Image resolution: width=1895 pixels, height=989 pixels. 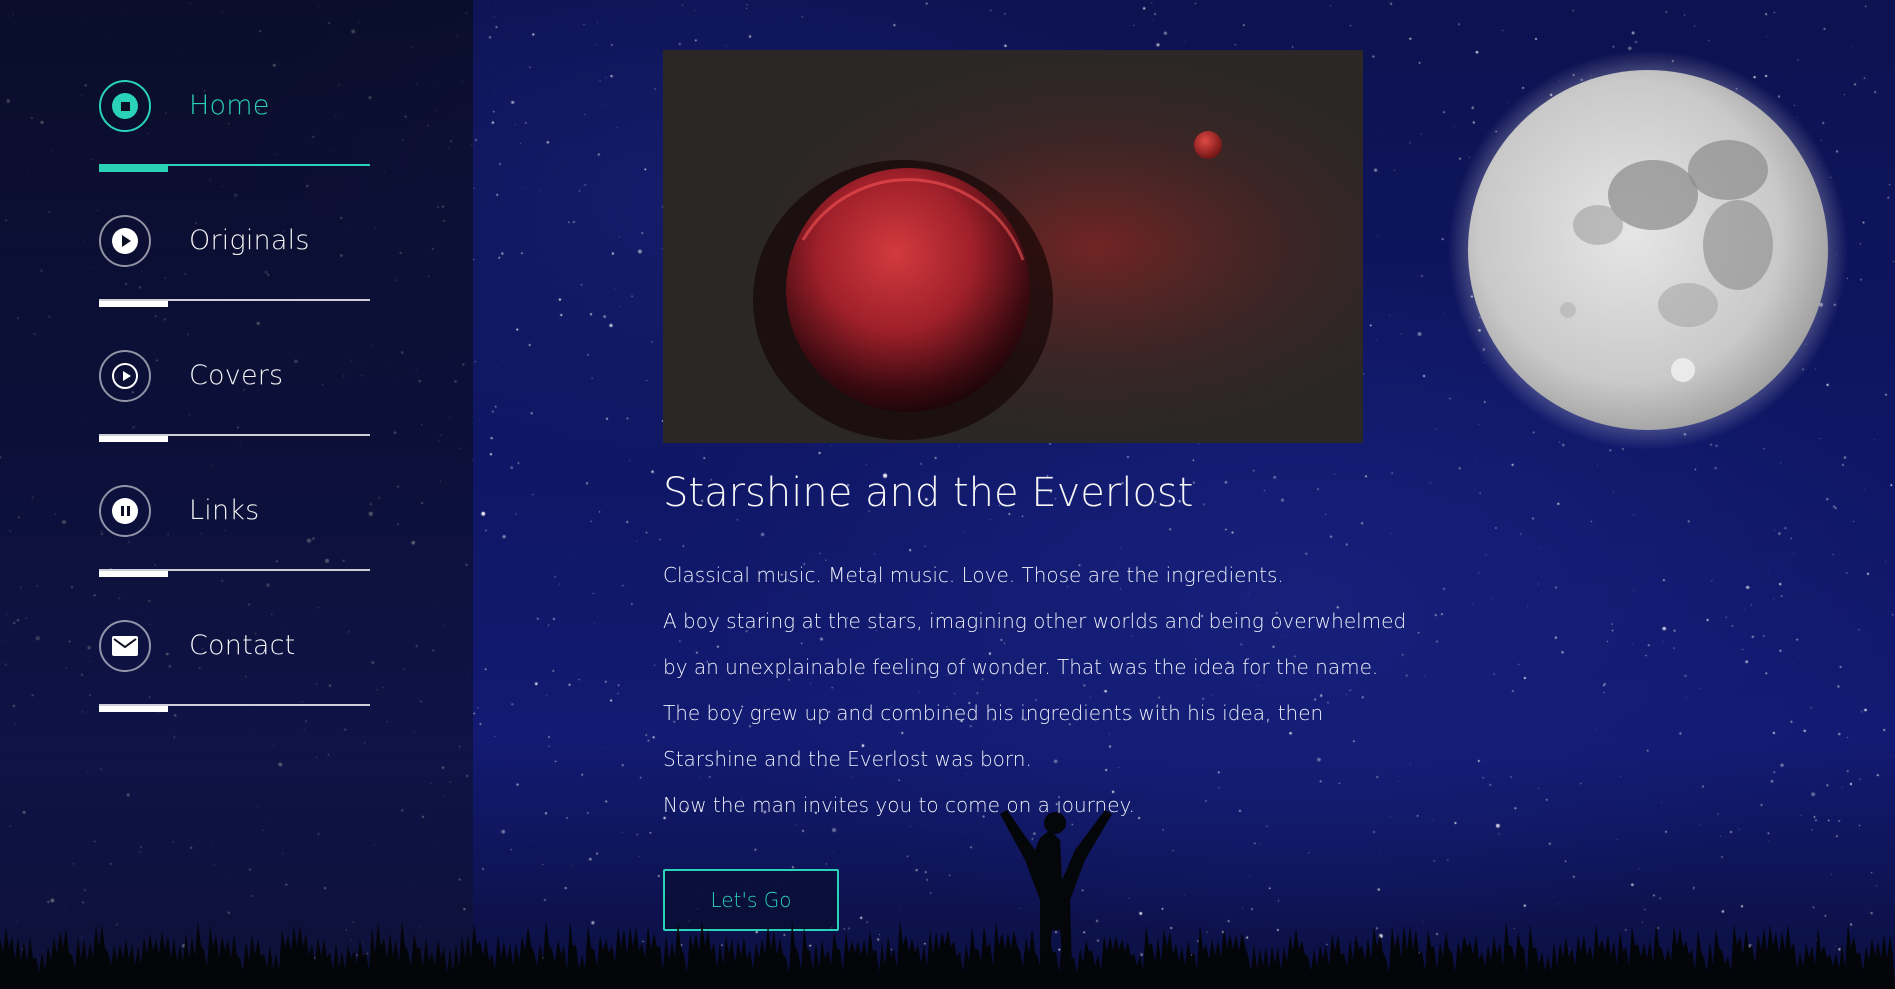 I want to click on play-circle-icon, so click(x=125, y=376).